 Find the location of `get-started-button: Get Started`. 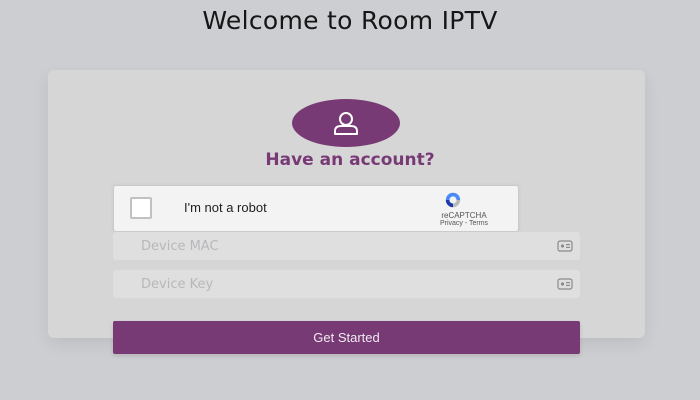

get-started-button: Get Started is located at coordinates (346, 337).